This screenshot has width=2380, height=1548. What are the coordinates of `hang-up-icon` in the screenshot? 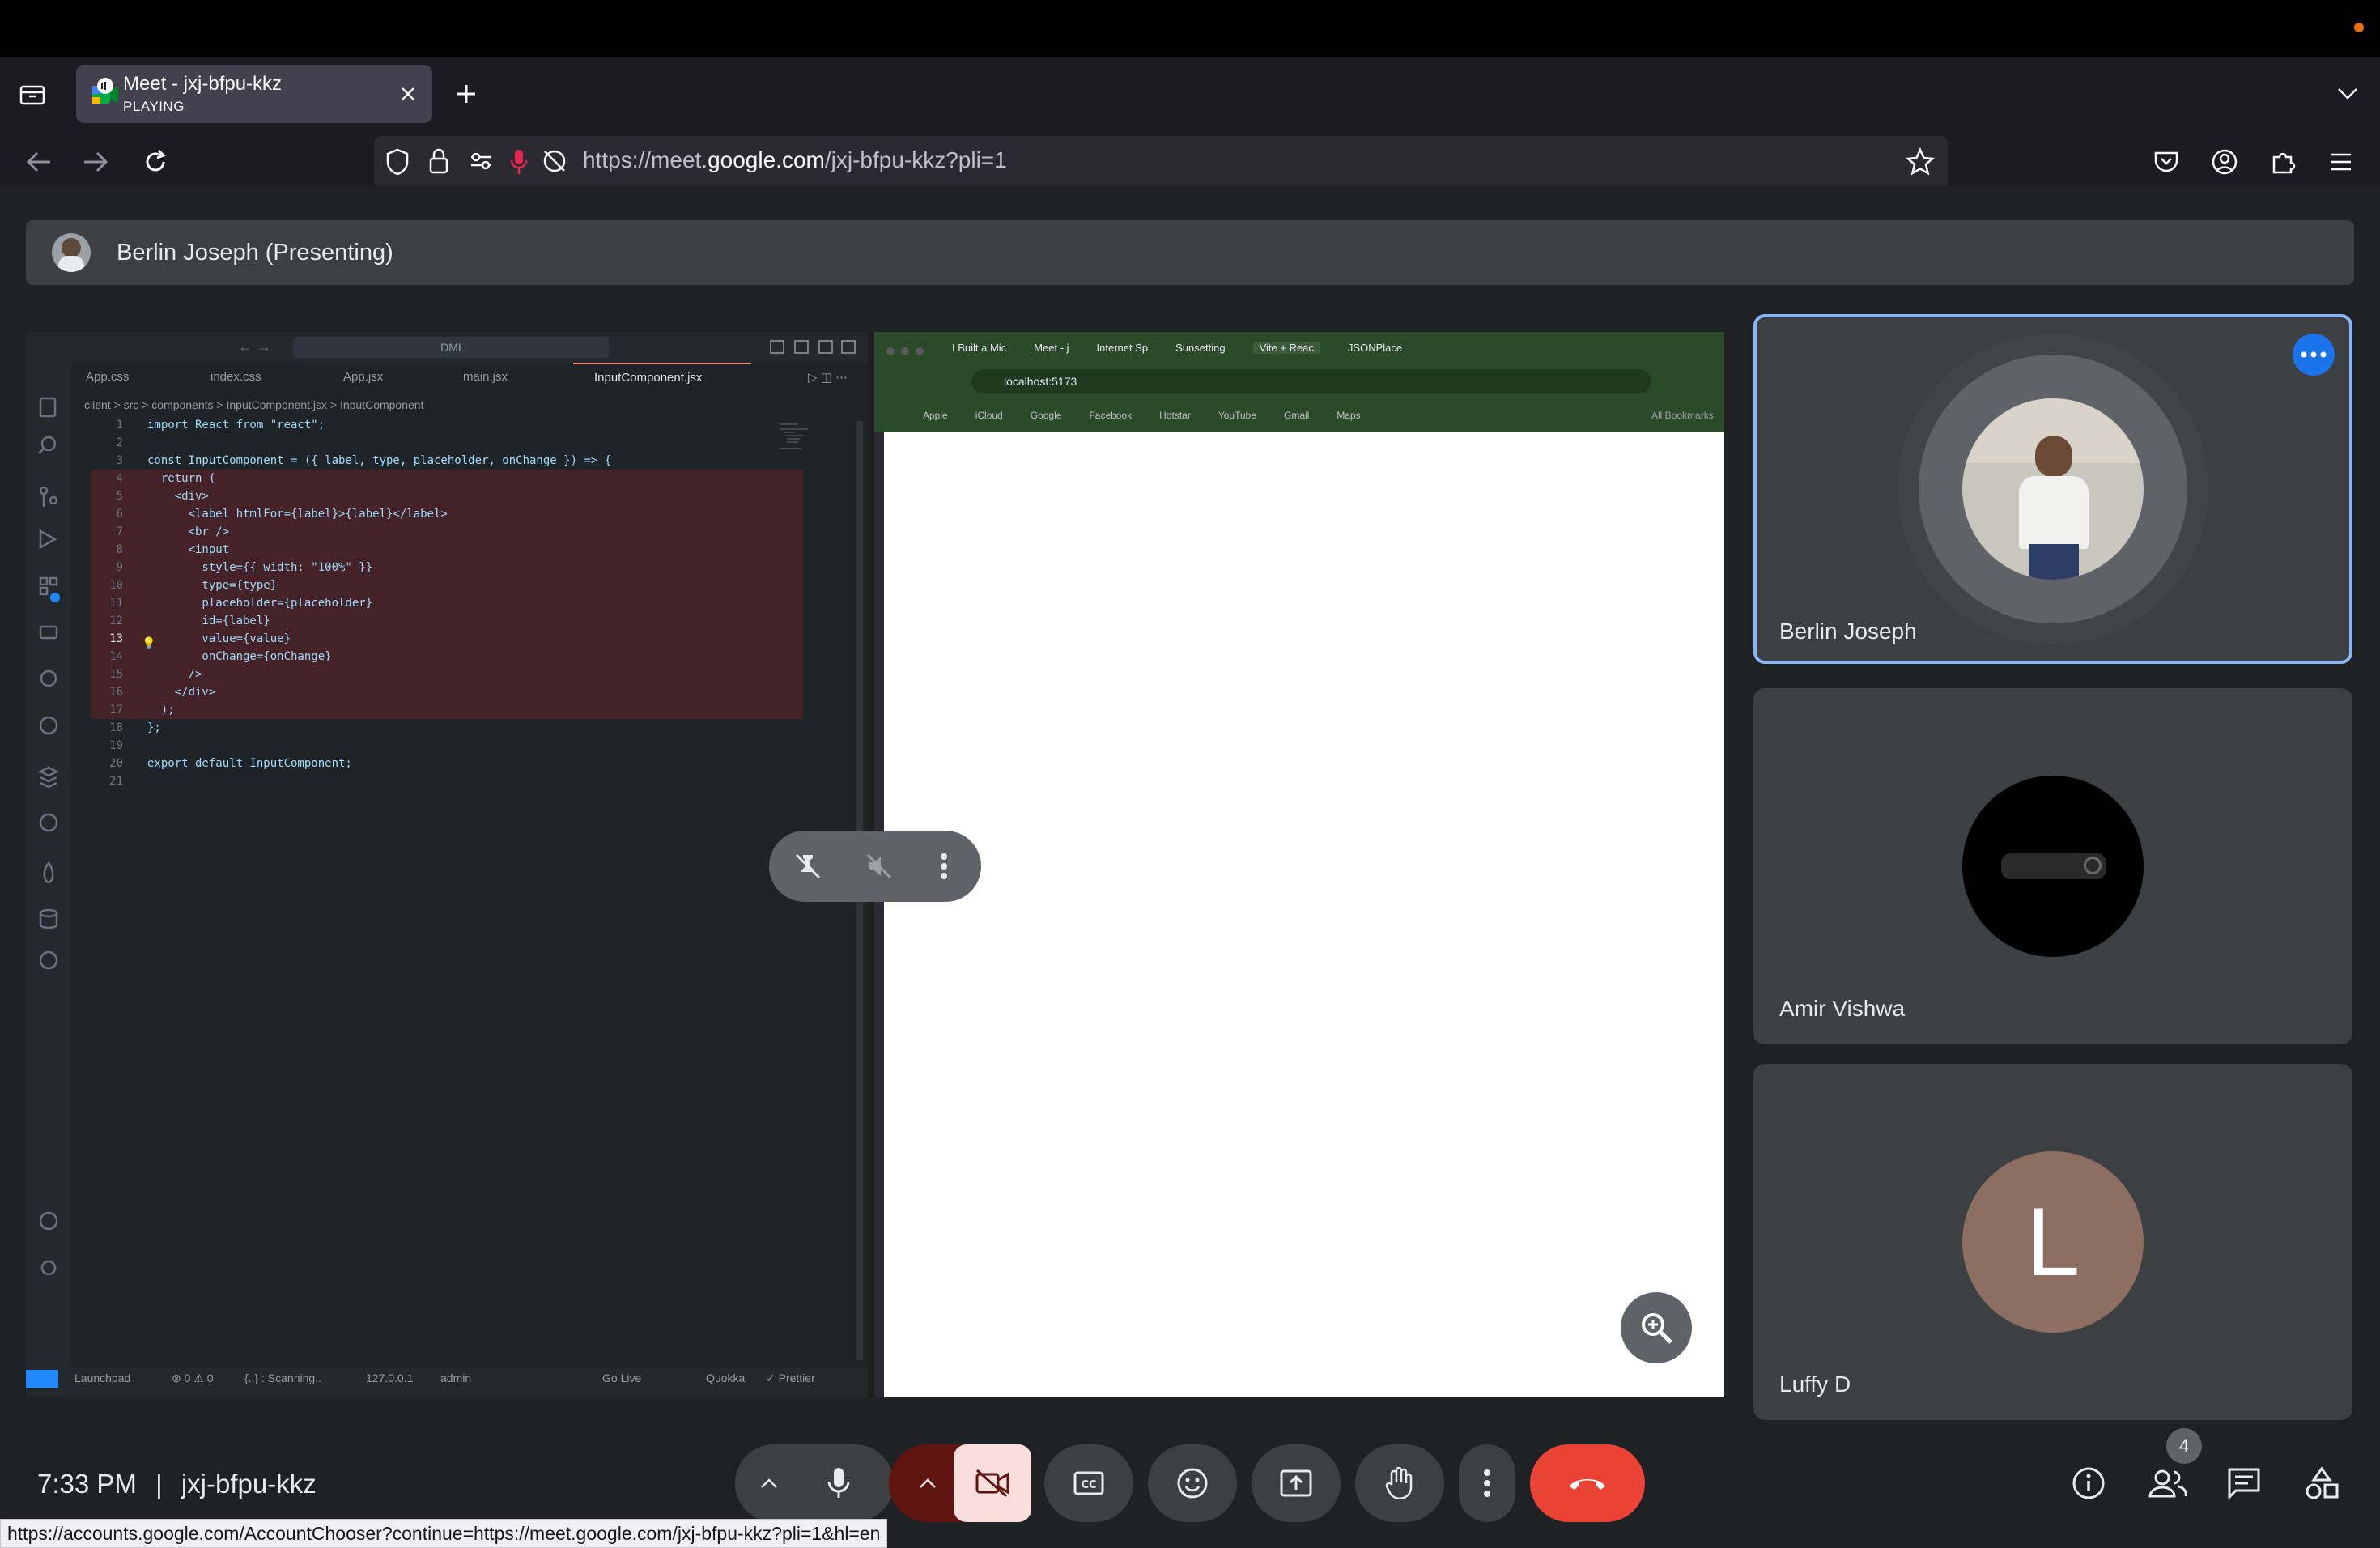 It's located at (1587, 1485).